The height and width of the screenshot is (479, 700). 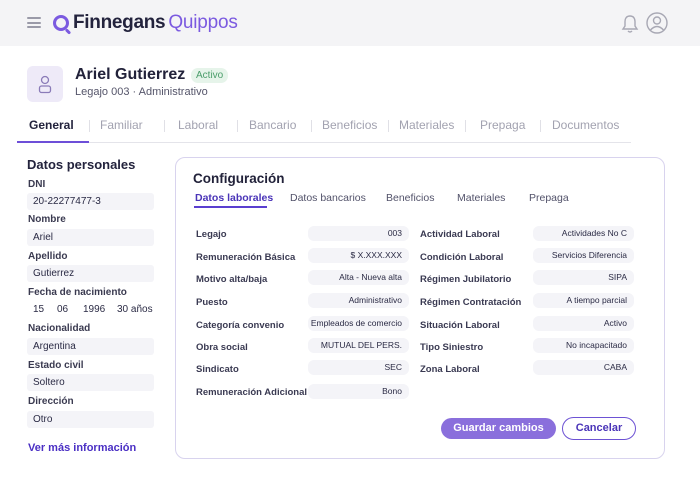 What do you see at coordinates (210, 75) in the screenshot?
I see `status-badge: Activo` at bounding box center [210, 75].